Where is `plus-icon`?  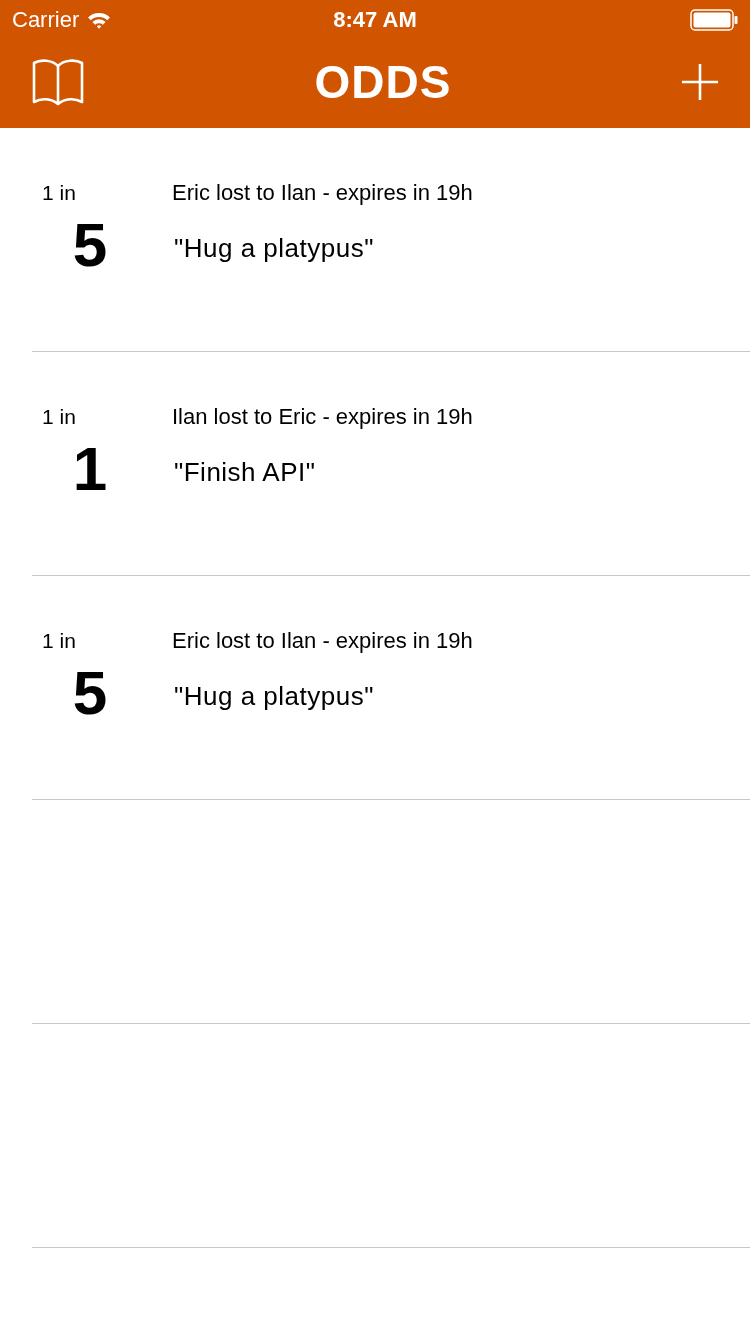 plus-icon is located at coordinates (700, 82).